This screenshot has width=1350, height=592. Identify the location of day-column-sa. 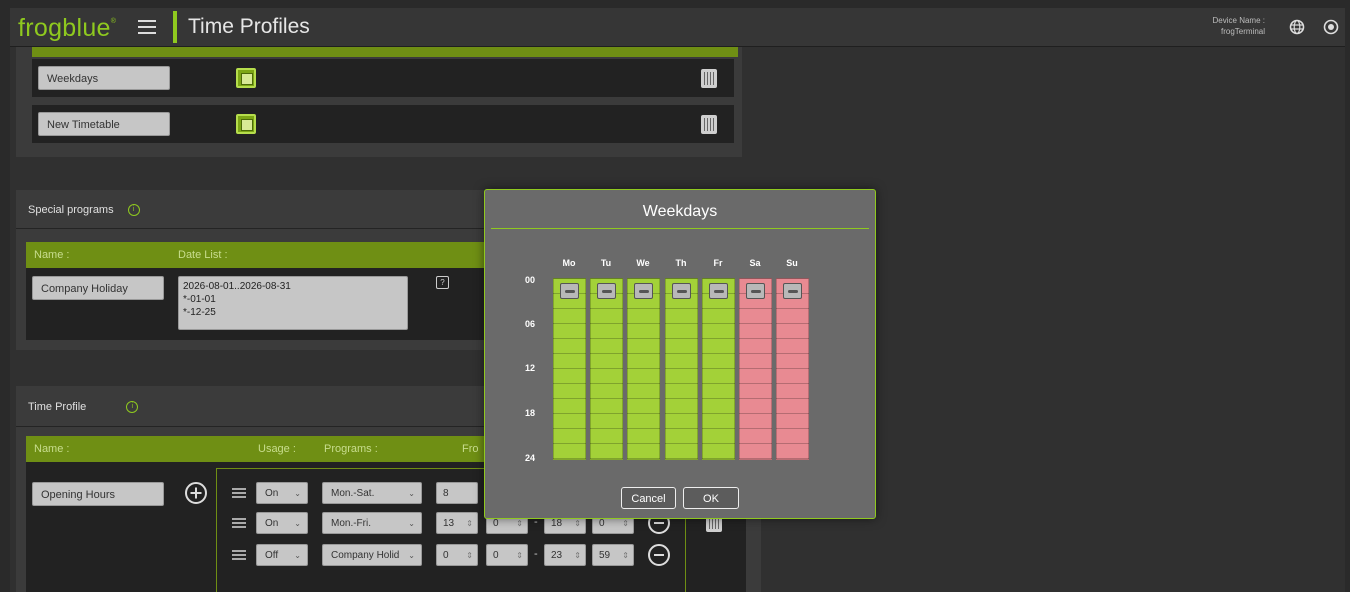
(755, 369).